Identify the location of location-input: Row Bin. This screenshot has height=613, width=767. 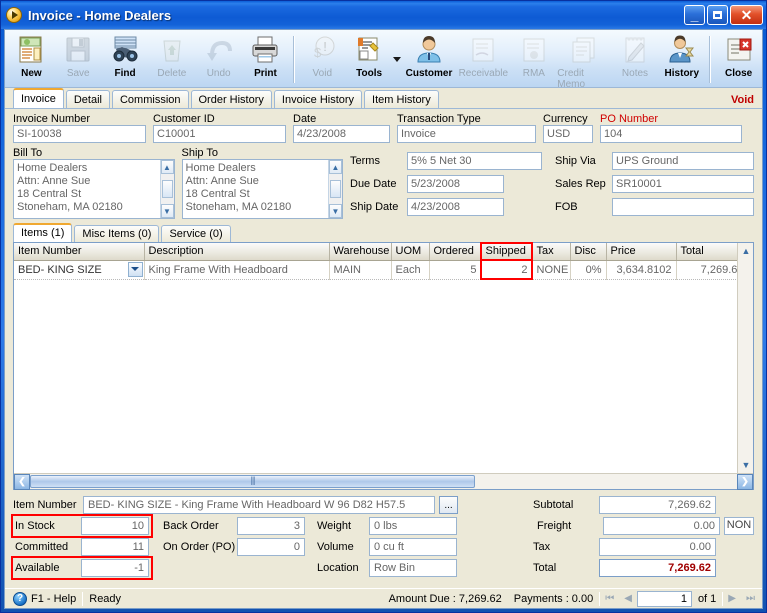
(413, 567).